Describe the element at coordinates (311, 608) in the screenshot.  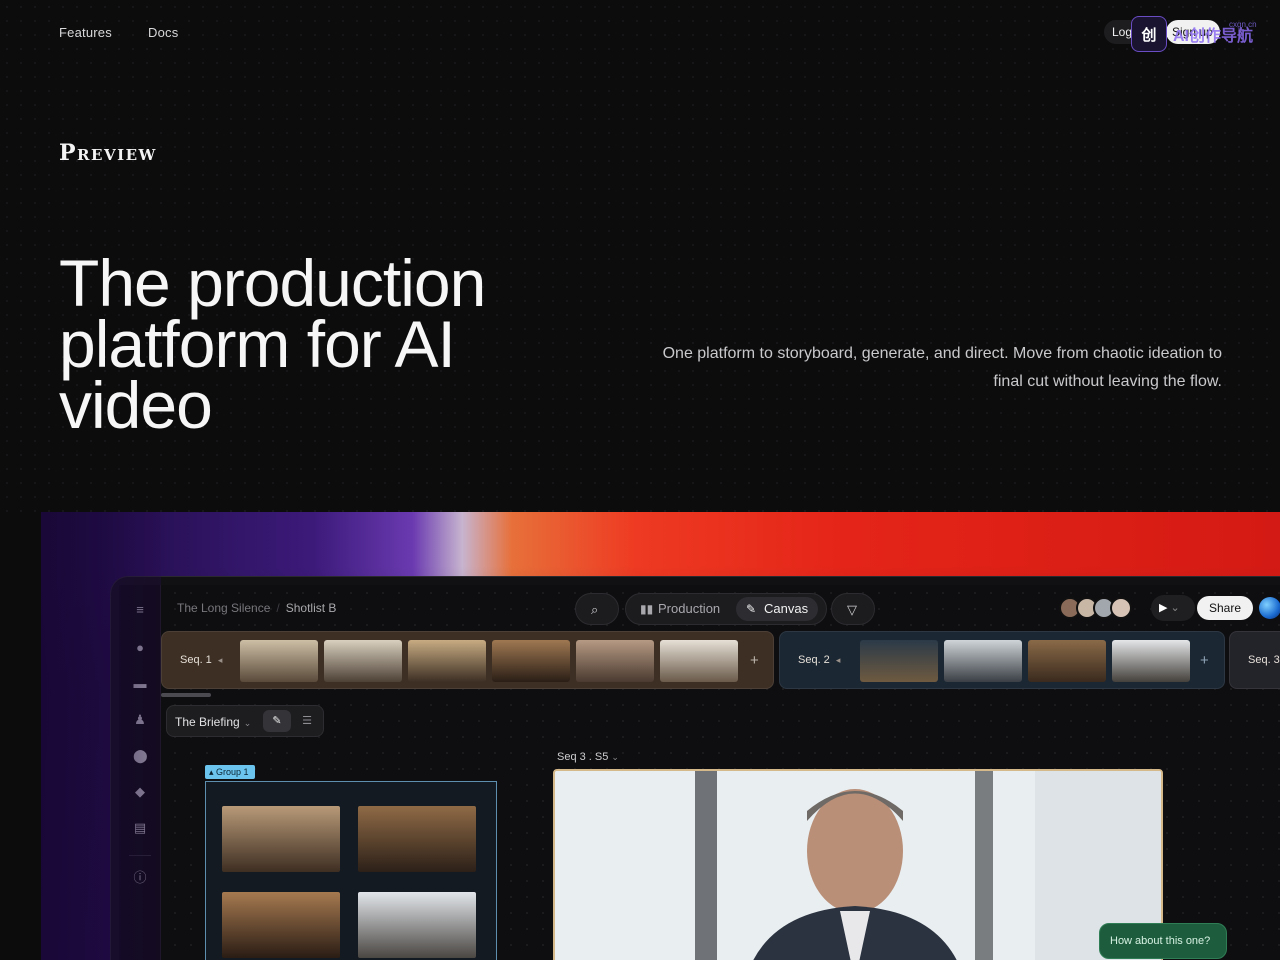
I see `breadcrumb-current: Shotlist B` at that location.